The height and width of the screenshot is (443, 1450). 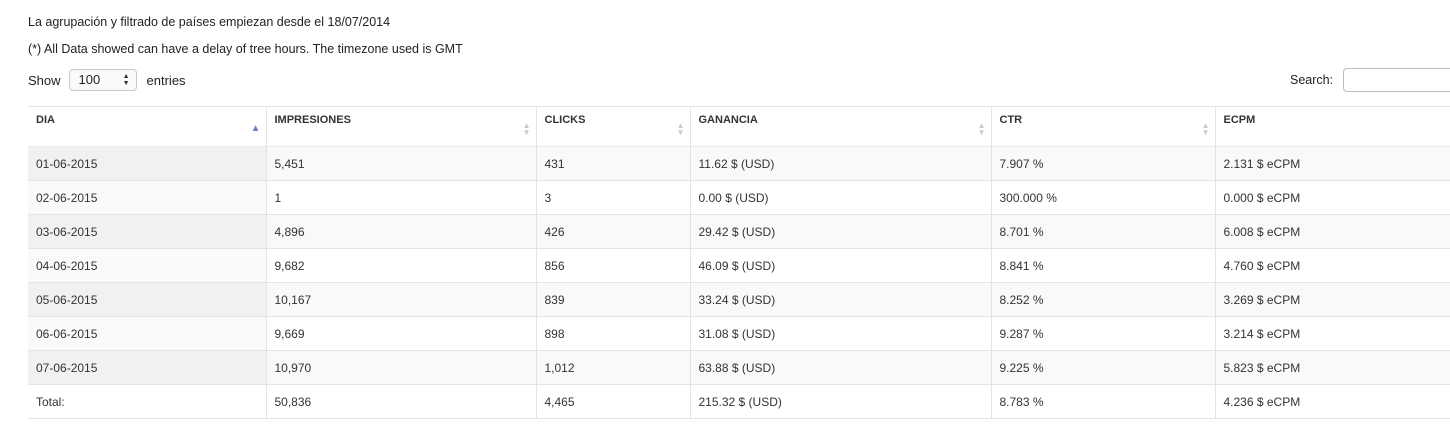 I want to click on search-label: Search:, so click(x=1312, y=80).